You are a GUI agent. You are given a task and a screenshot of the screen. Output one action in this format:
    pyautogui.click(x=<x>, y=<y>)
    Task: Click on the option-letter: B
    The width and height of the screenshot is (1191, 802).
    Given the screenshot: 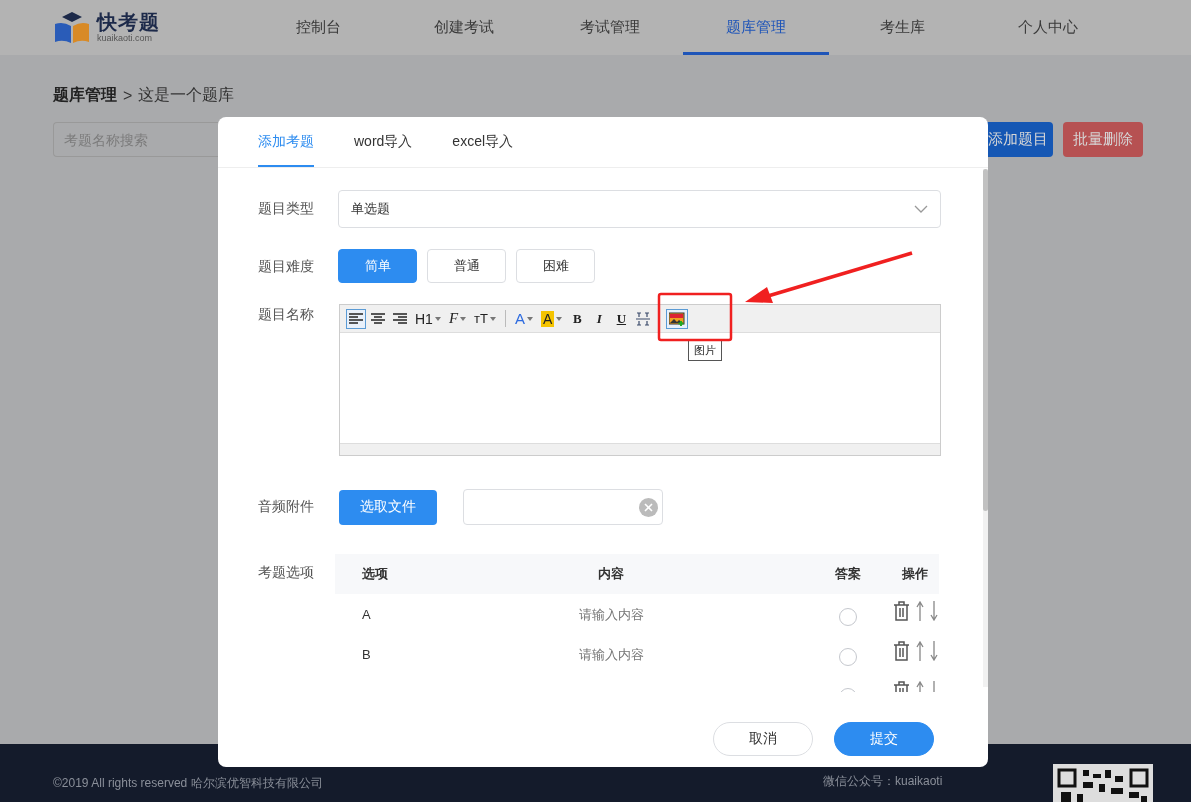 What is the action you would take?
    pyautogui.click(x=366, y=654)
    